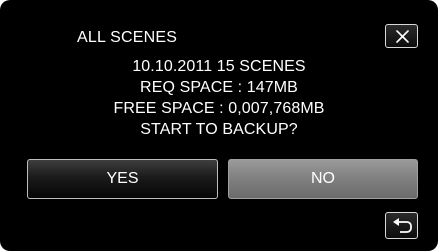 The height and width of the screenshot is (251, 438). I want to click on yes-button-label: YES, so click(122, 178).